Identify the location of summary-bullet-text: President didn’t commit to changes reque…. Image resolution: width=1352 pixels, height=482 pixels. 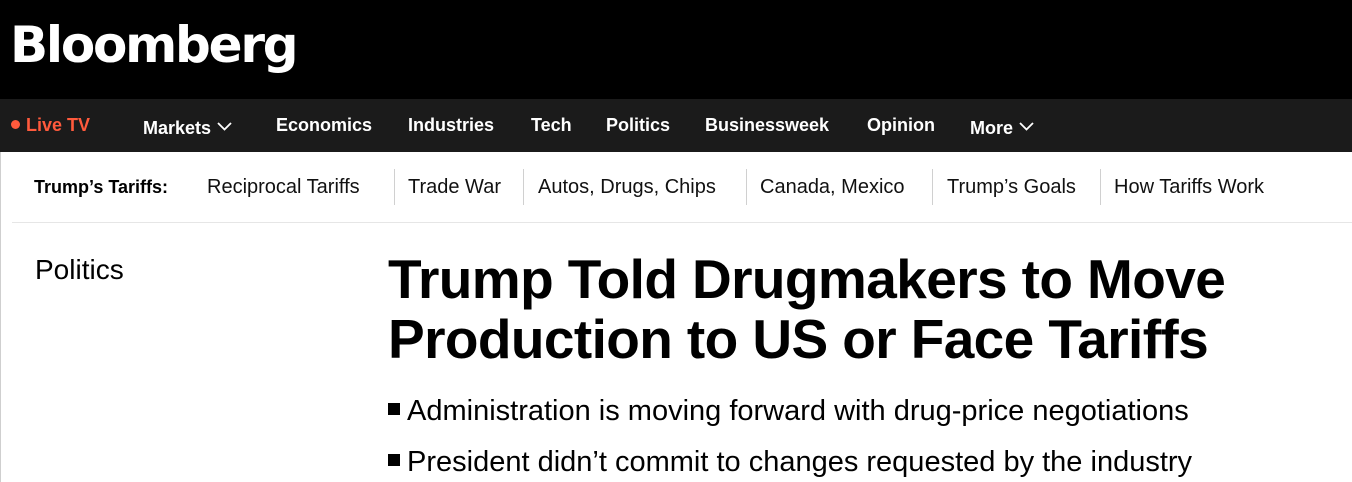
(800, 462).